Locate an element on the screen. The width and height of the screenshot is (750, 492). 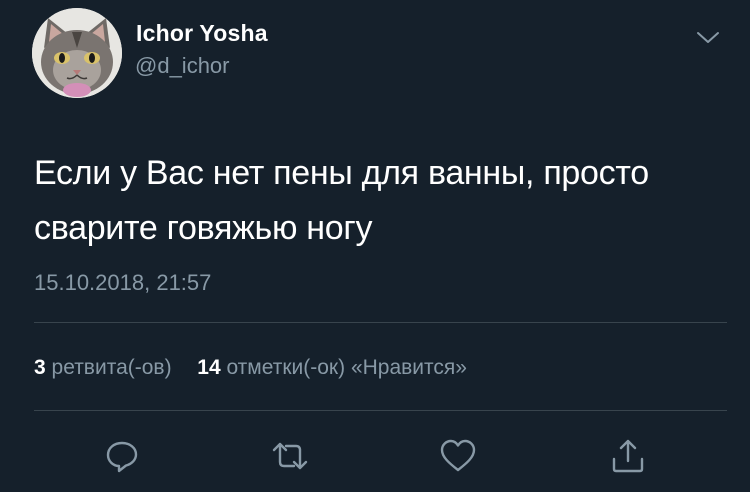
retweet-button is located at coordinates (290, 456).